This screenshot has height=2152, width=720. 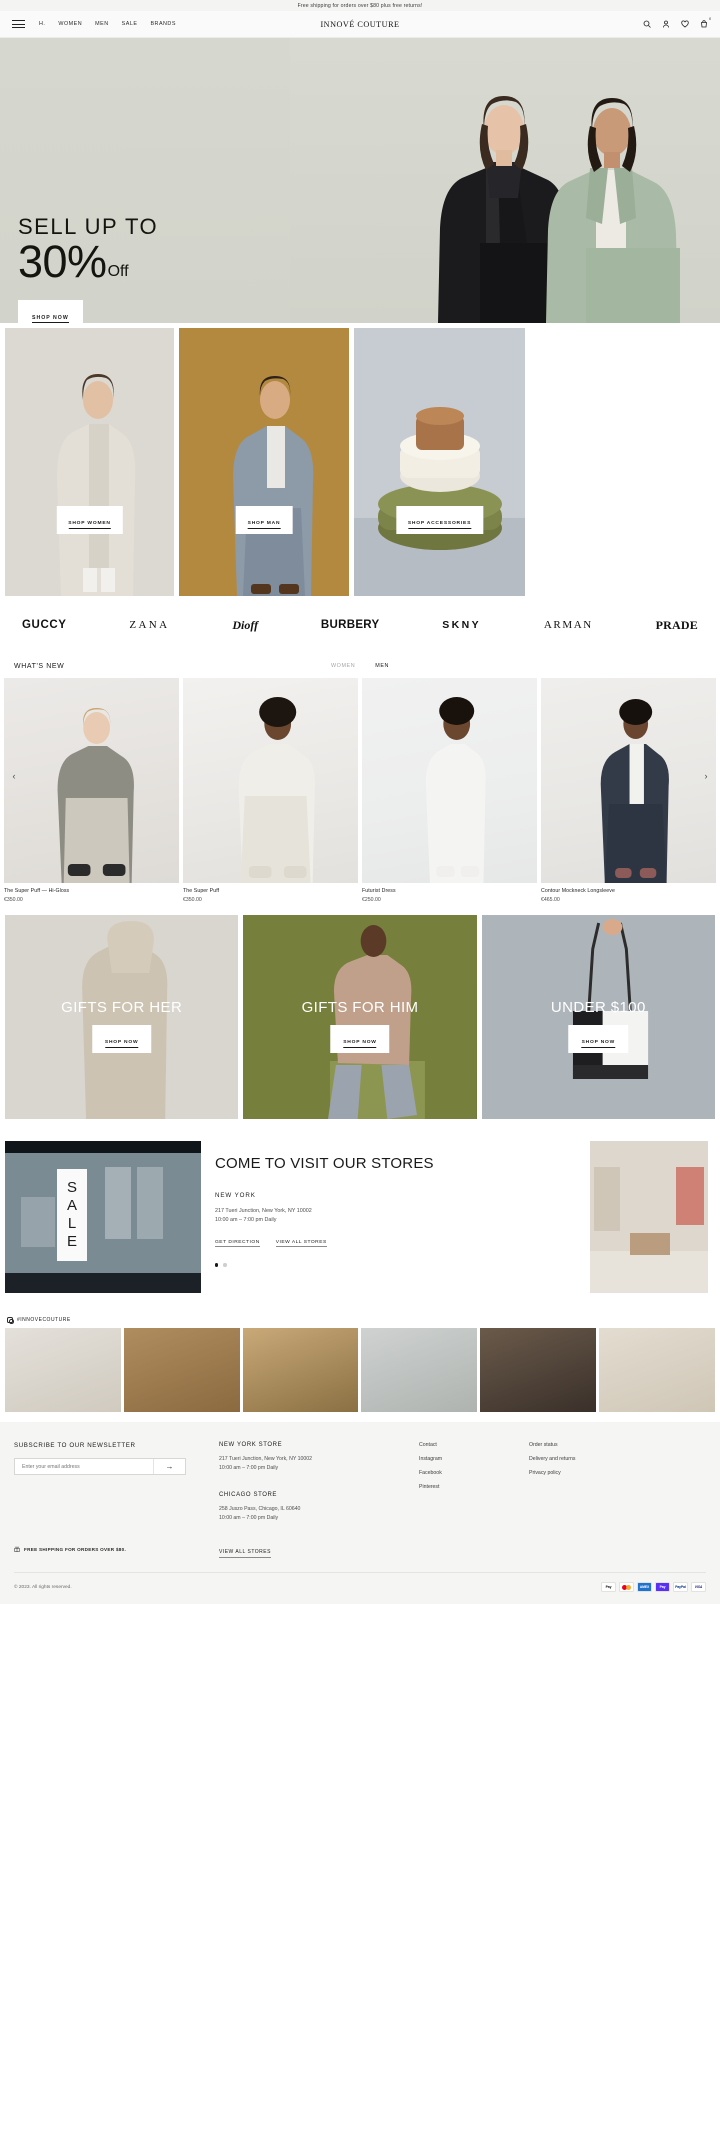 I want to click on main-nav: H. WOMEN MEN SALE BRANDS, so click(x=107, y=24).